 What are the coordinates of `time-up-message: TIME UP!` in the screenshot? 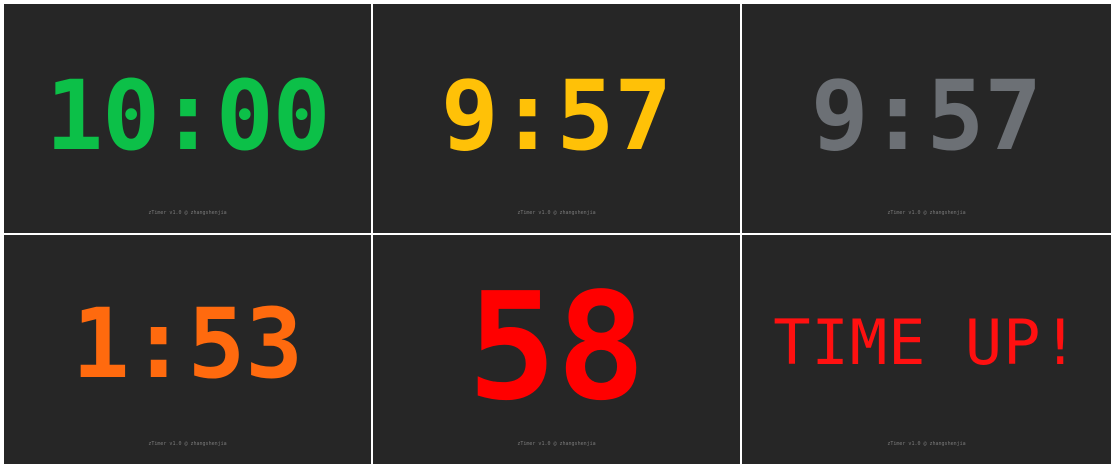 It's located at (926, 342).